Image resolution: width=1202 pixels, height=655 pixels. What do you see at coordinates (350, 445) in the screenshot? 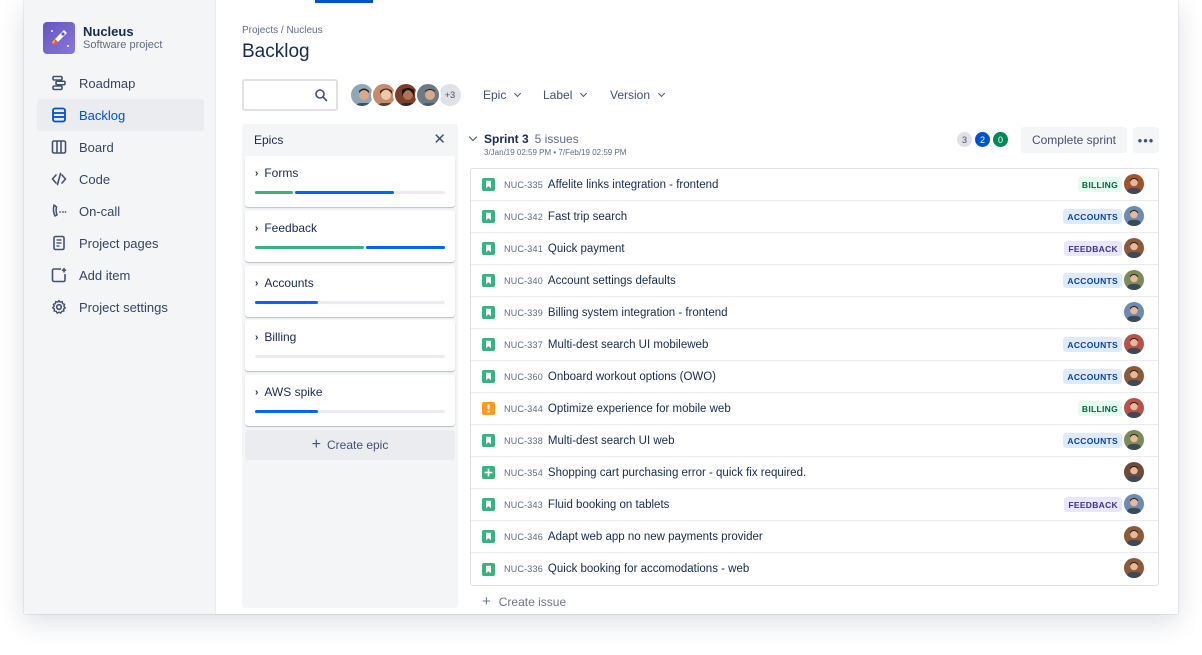
I see `create-epic-button: + Create epic` at bounding box center [350, 445].